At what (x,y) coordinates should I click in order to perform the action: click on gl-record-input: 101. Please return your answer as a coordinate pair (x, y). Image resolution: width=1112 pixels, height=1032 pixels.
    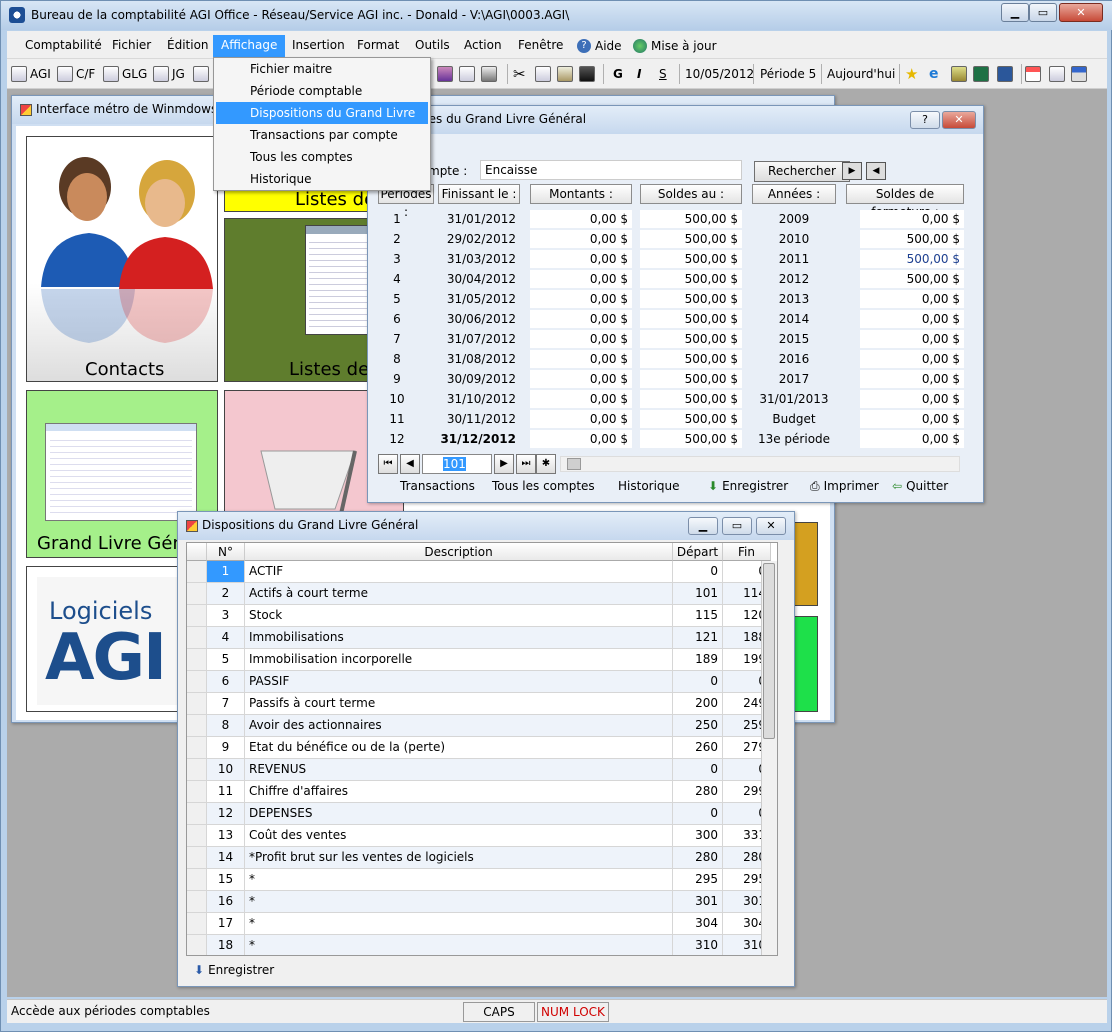
    Looking at the image, I should click on (457, 464).